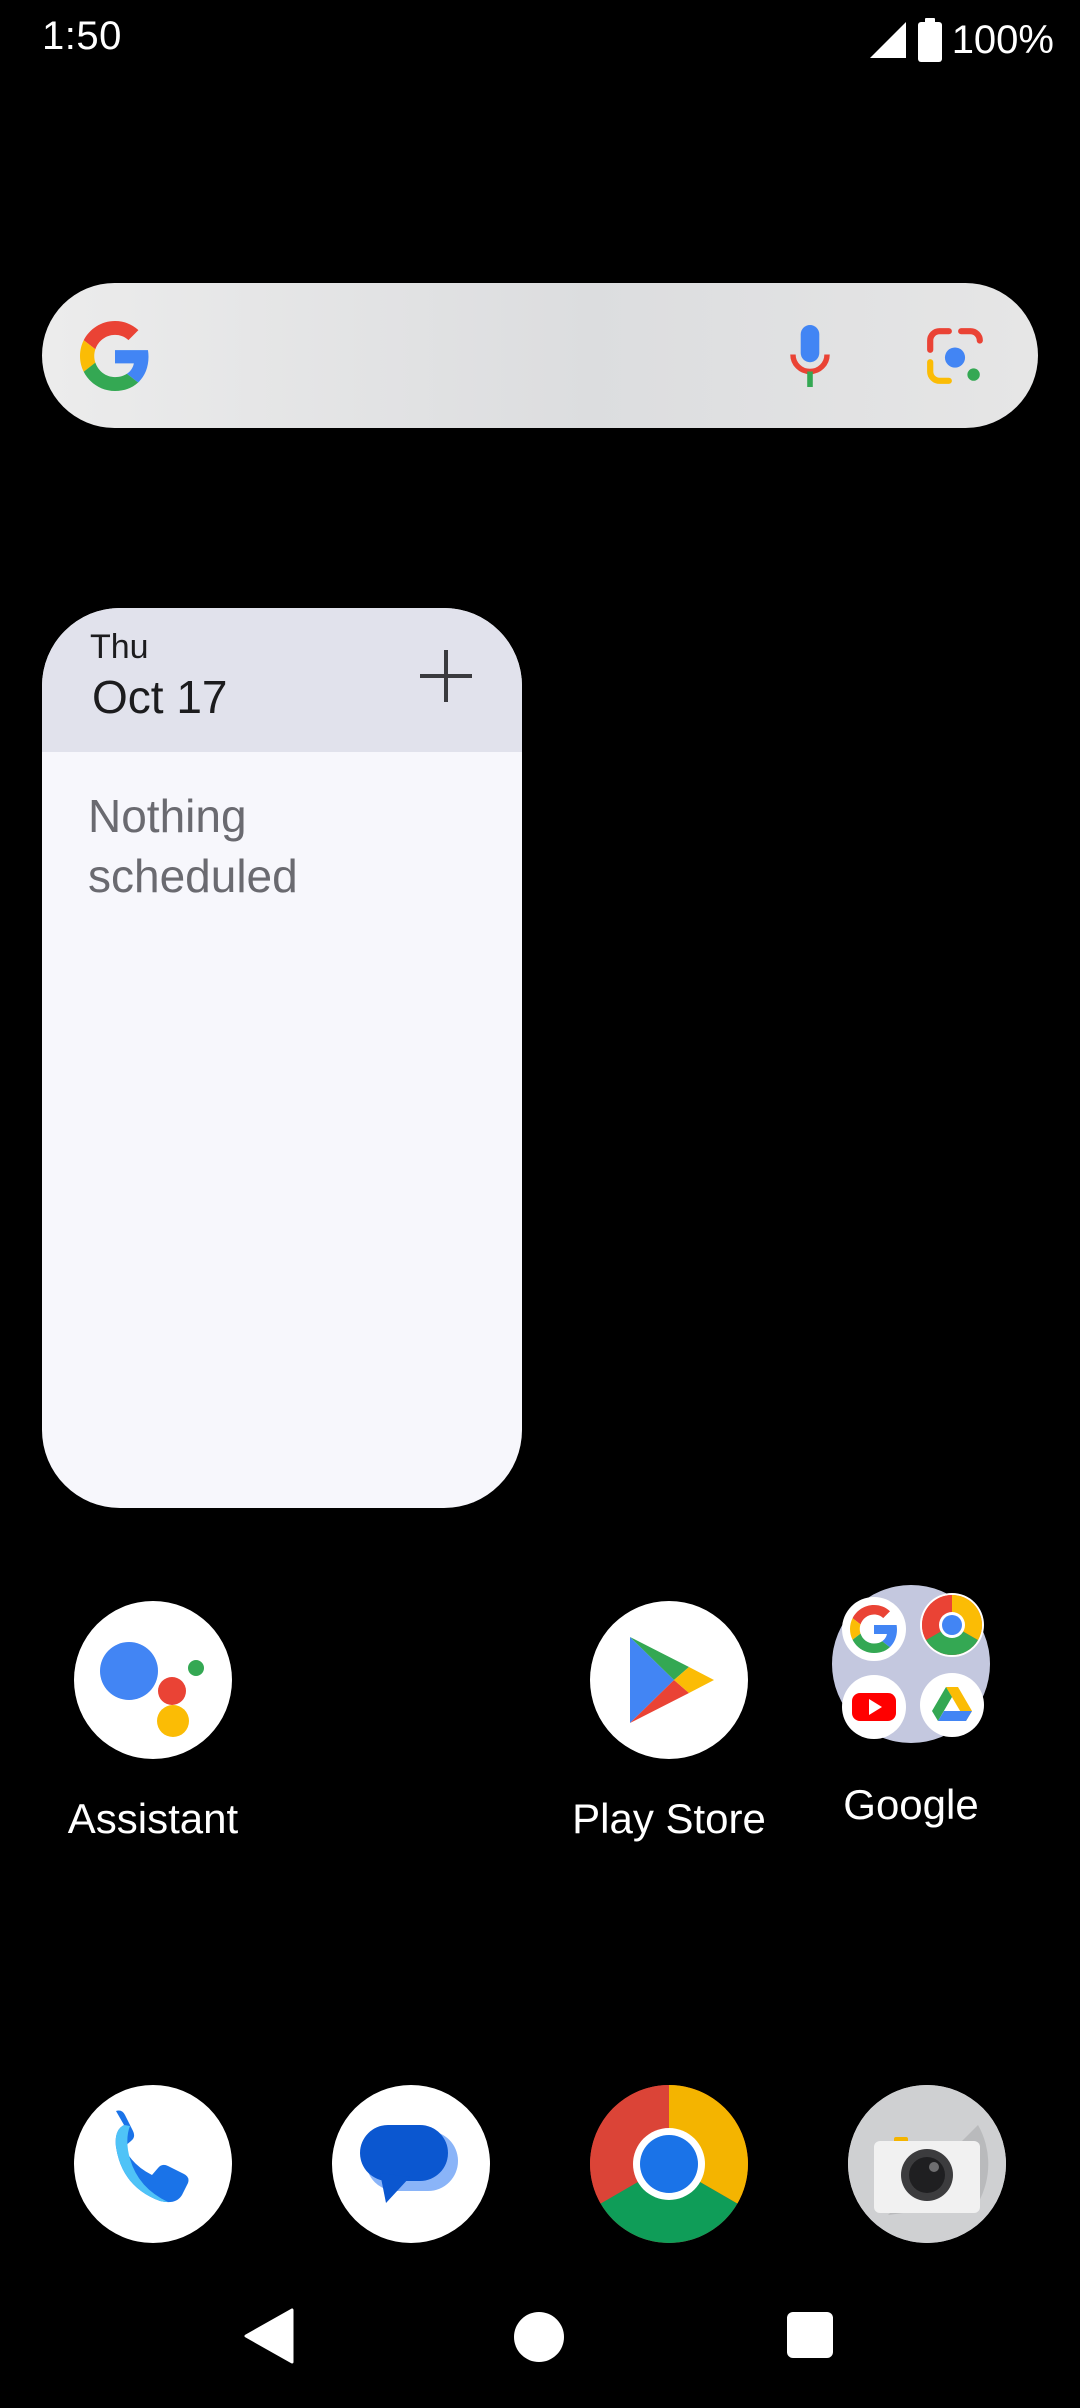  Describe the element at coordinates (152, 2156) in the screenshot. I see `phone-icon` at that location.